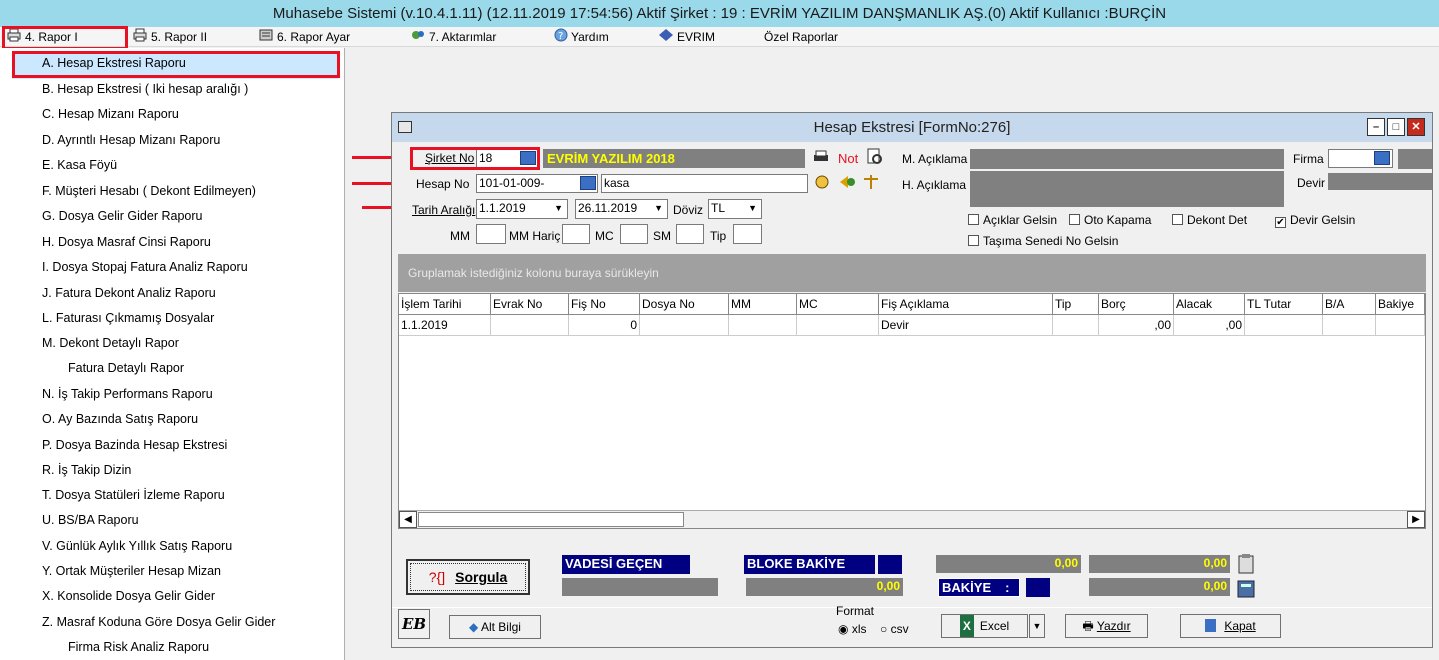  Describe the element at coordinates (158, 622) in the screenshot. I see `report-item: Z. Masraf Koduna Göre Dosya Gelir Gider` at that location.